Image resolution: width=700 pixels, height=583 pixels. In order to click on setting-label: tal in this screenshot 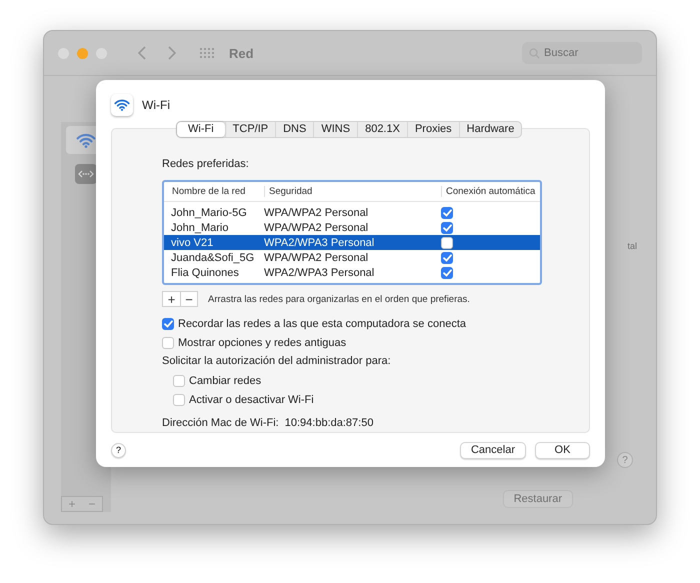, I will do `click(632, 246)`.